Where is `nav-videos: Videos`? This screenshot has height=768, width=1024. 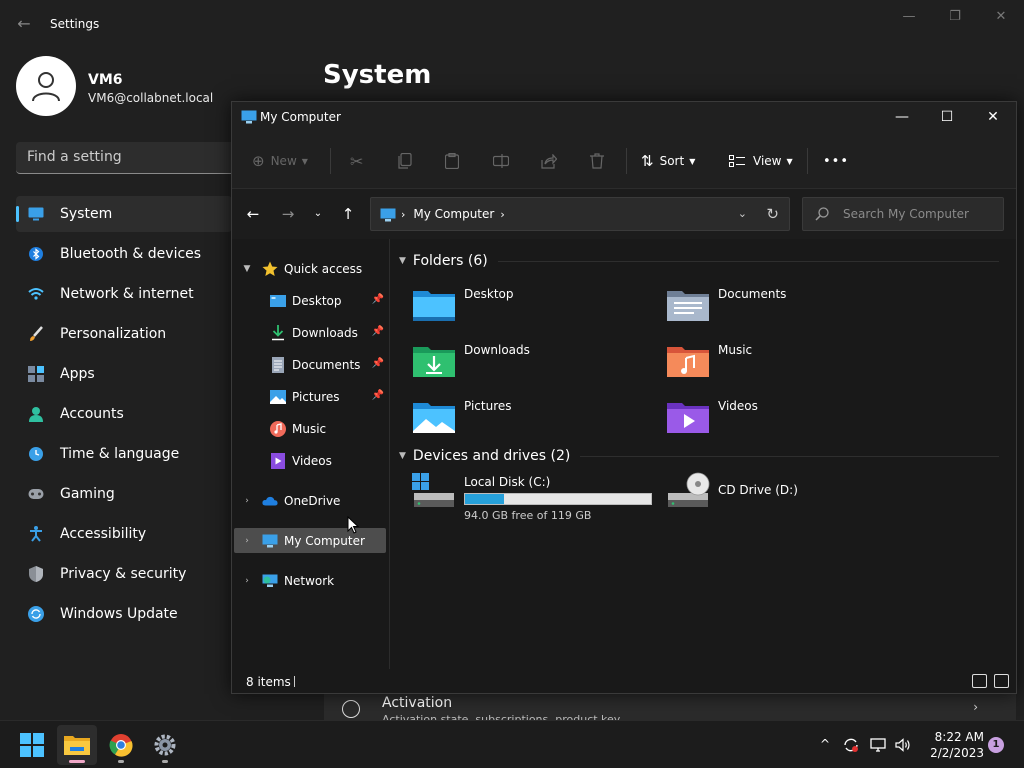 nav-videos: Videos is located at coordinates (310, 460).